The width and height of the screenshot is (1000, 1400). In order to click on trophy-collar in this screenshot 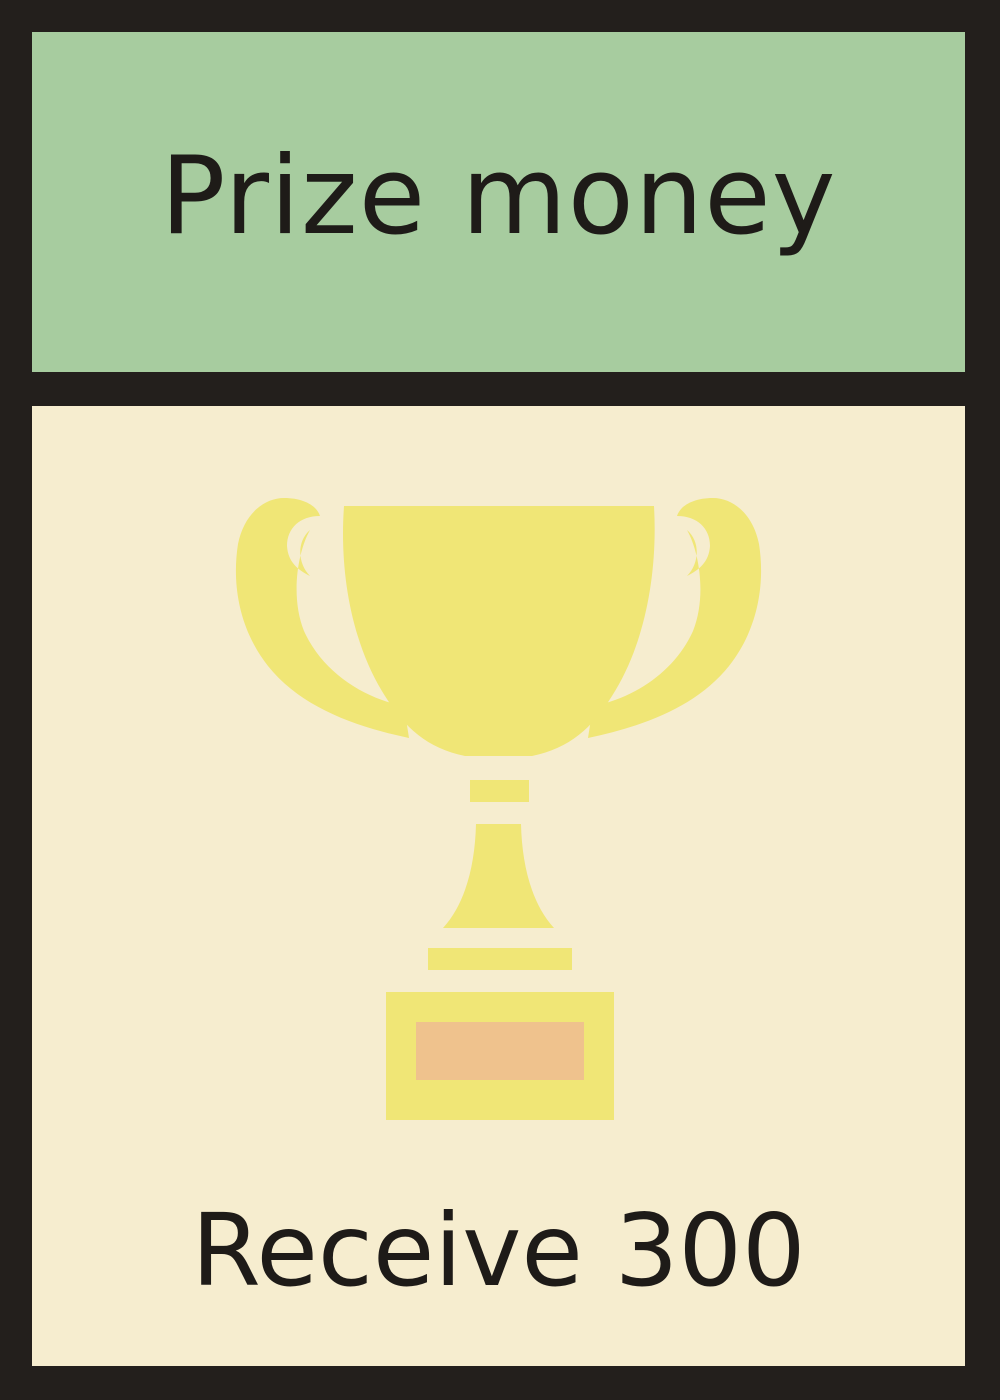, I will do `click(499, 791)`.